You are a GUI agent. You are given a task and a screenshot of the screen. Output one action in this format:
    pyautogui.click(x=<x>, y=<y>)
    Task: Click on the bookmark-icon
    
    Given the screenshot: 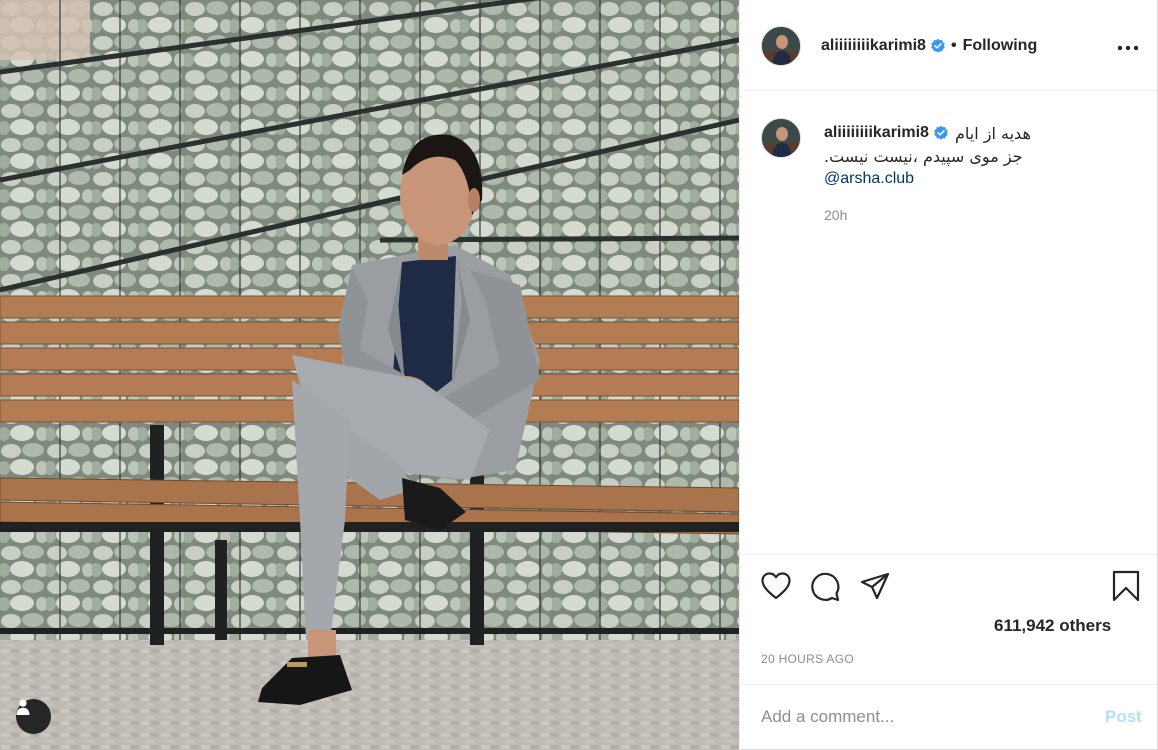 What is the action you would take?
    pyautogui.click(x=1126, y=586)
    